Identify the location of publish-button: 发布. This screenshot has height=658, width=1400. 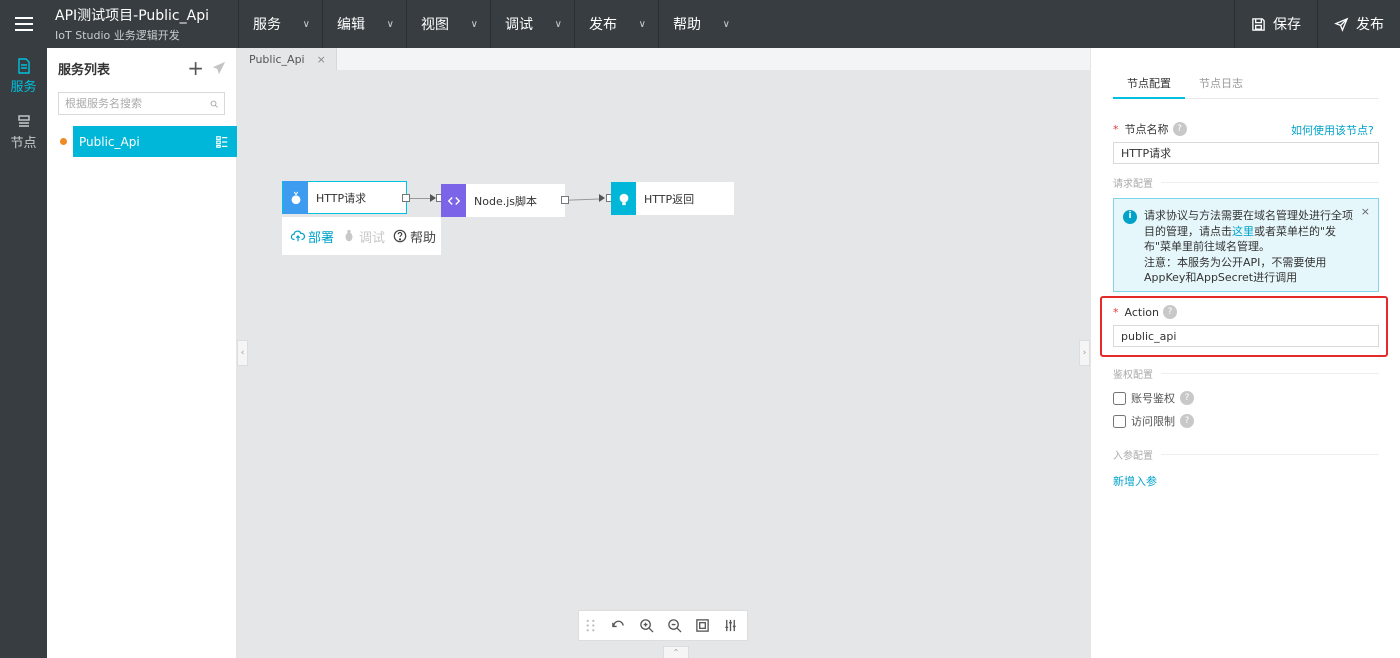
(1358, 24).